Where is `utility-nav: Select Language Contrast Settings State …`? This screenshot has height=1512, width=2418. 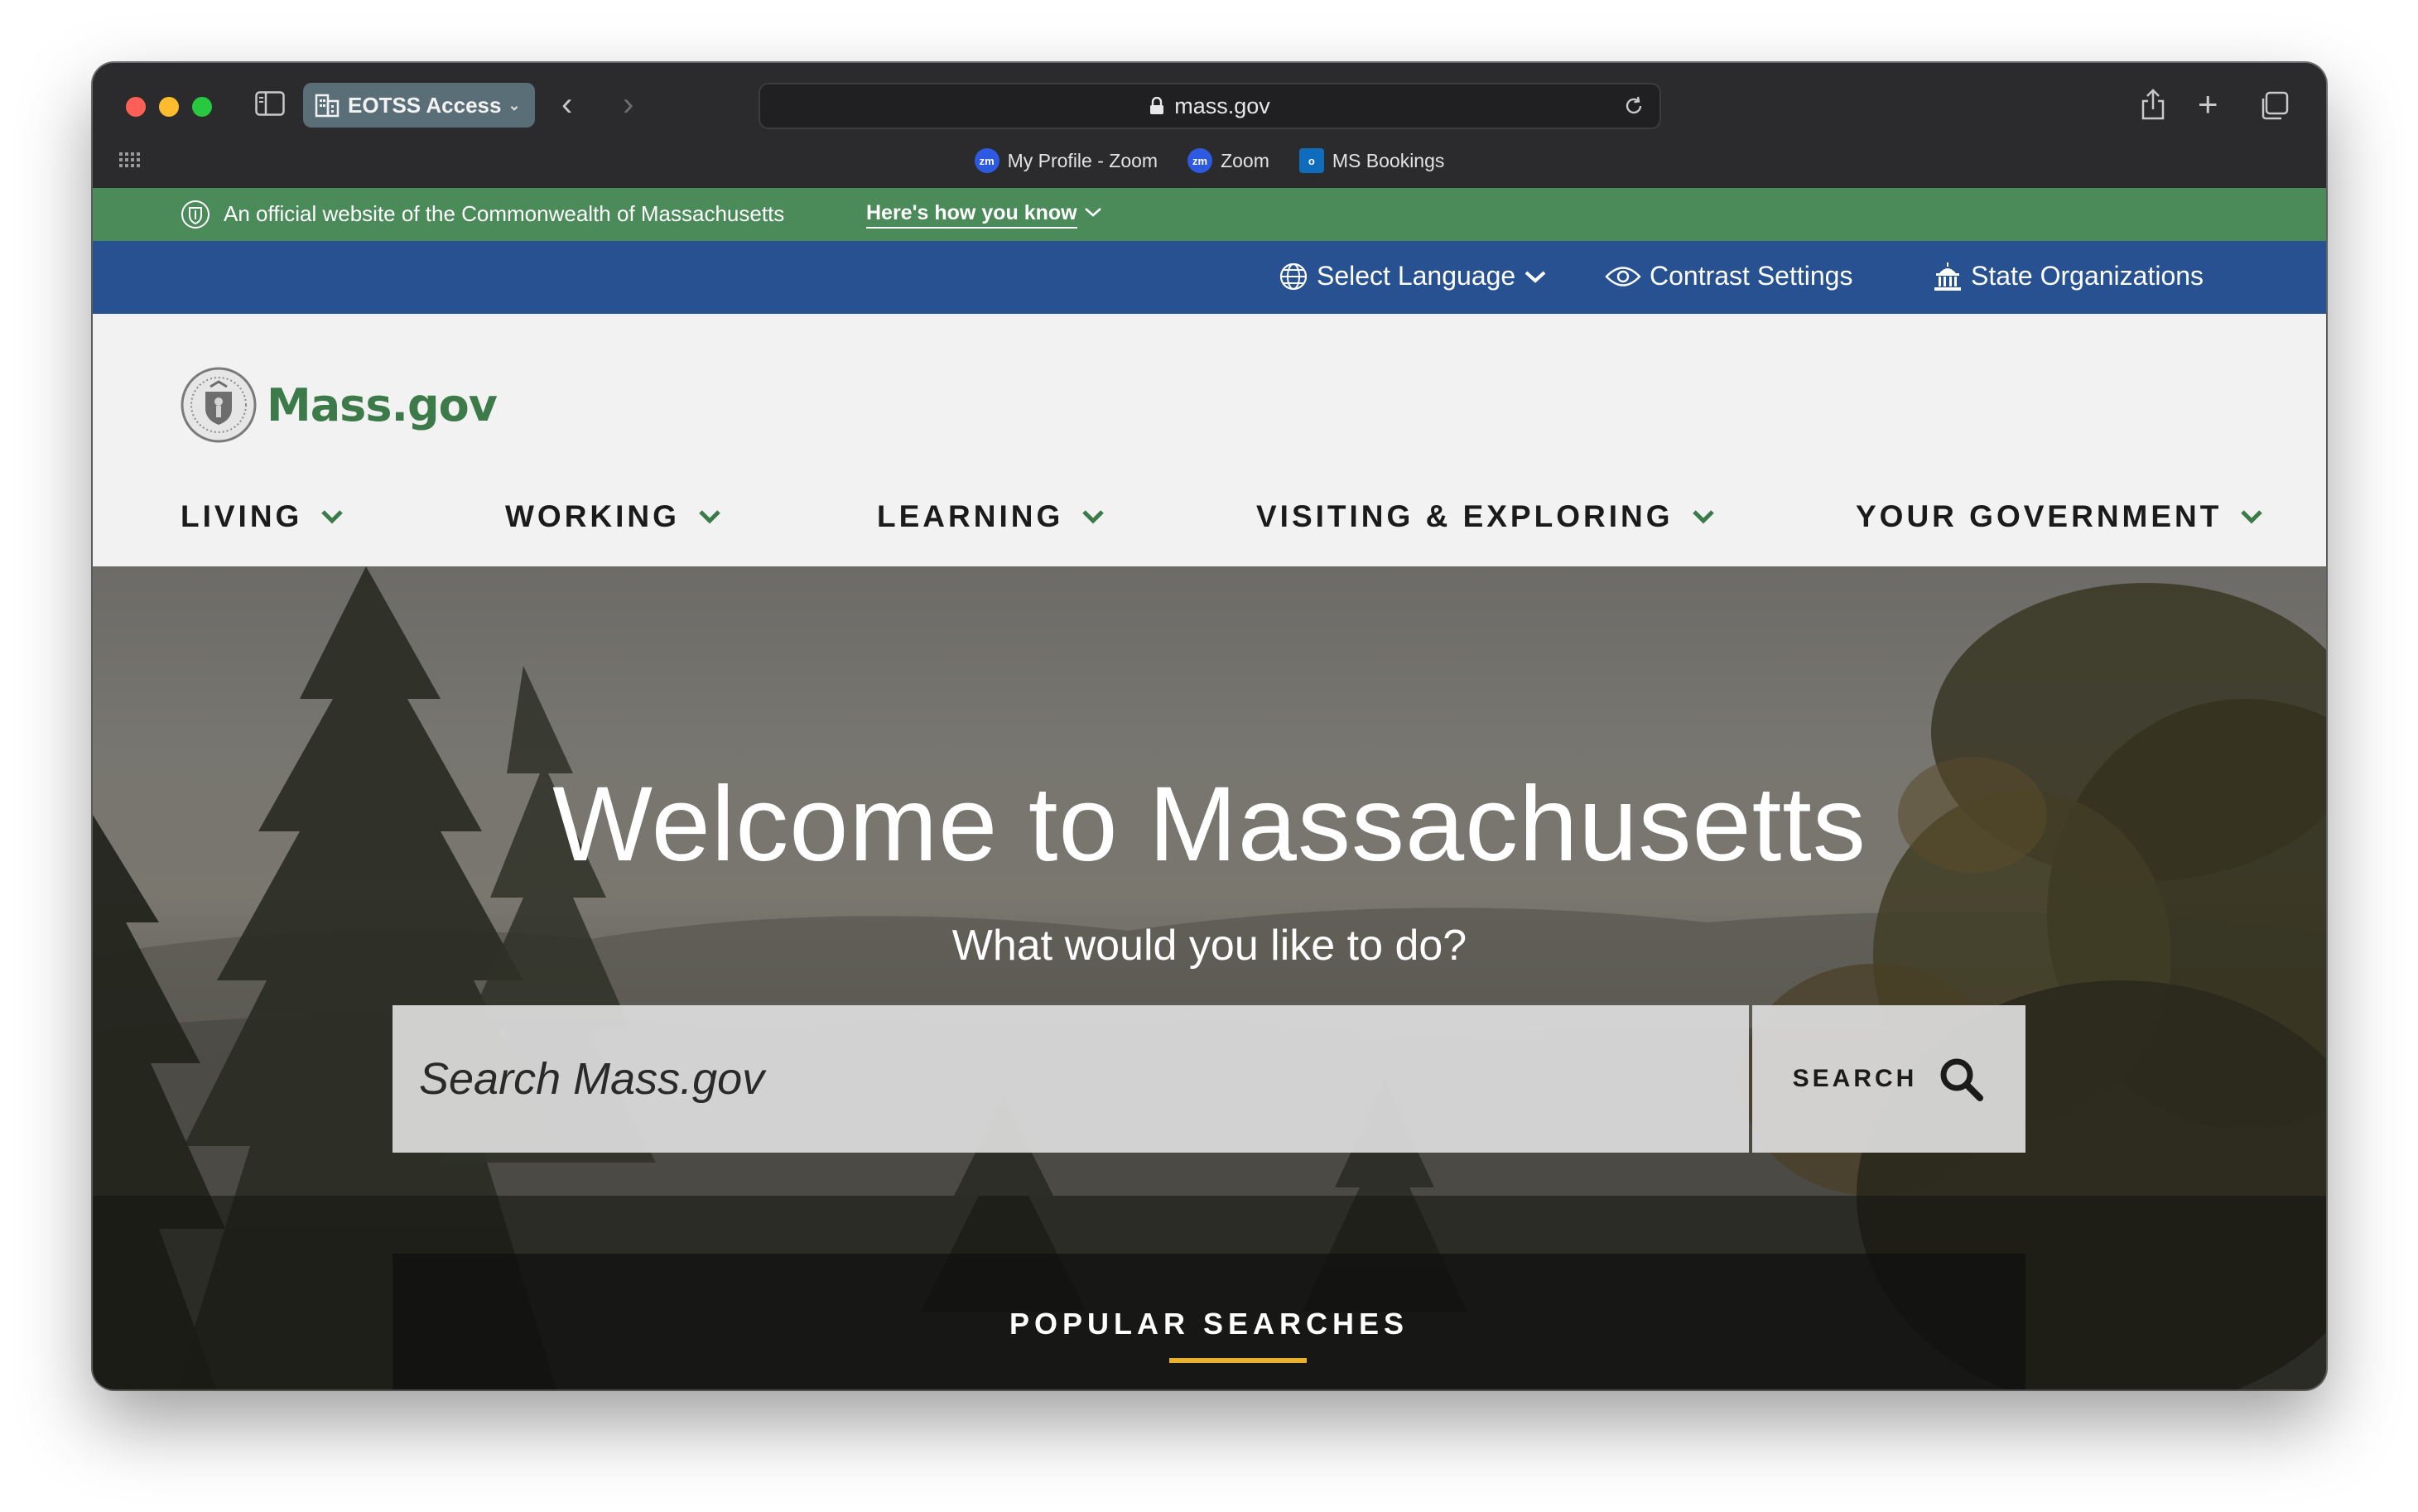
utility-nav: Select Language Contrast Settings State … is located at coordinates (1209, 277).